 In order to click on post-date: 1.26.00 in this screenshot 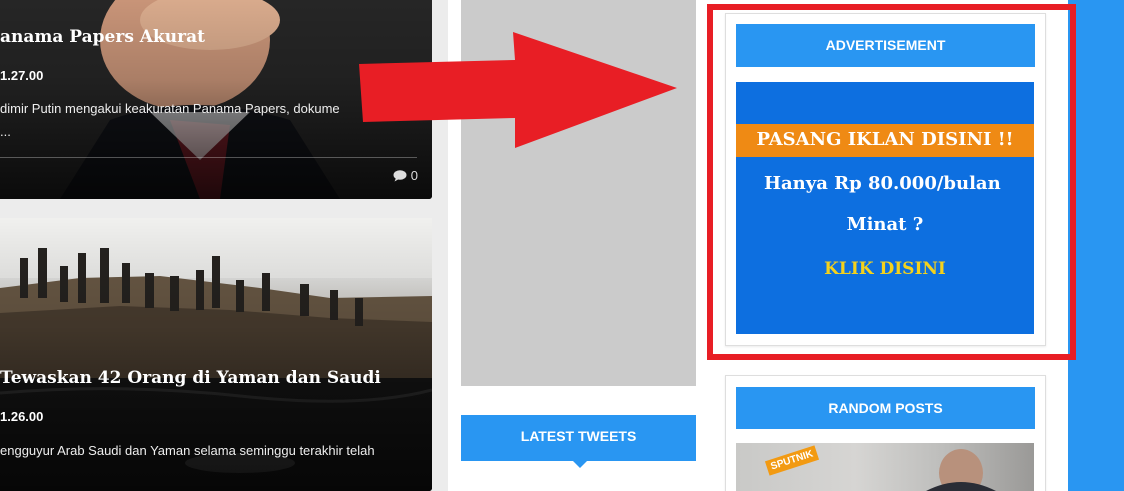, I will do `click(22, 416)`.